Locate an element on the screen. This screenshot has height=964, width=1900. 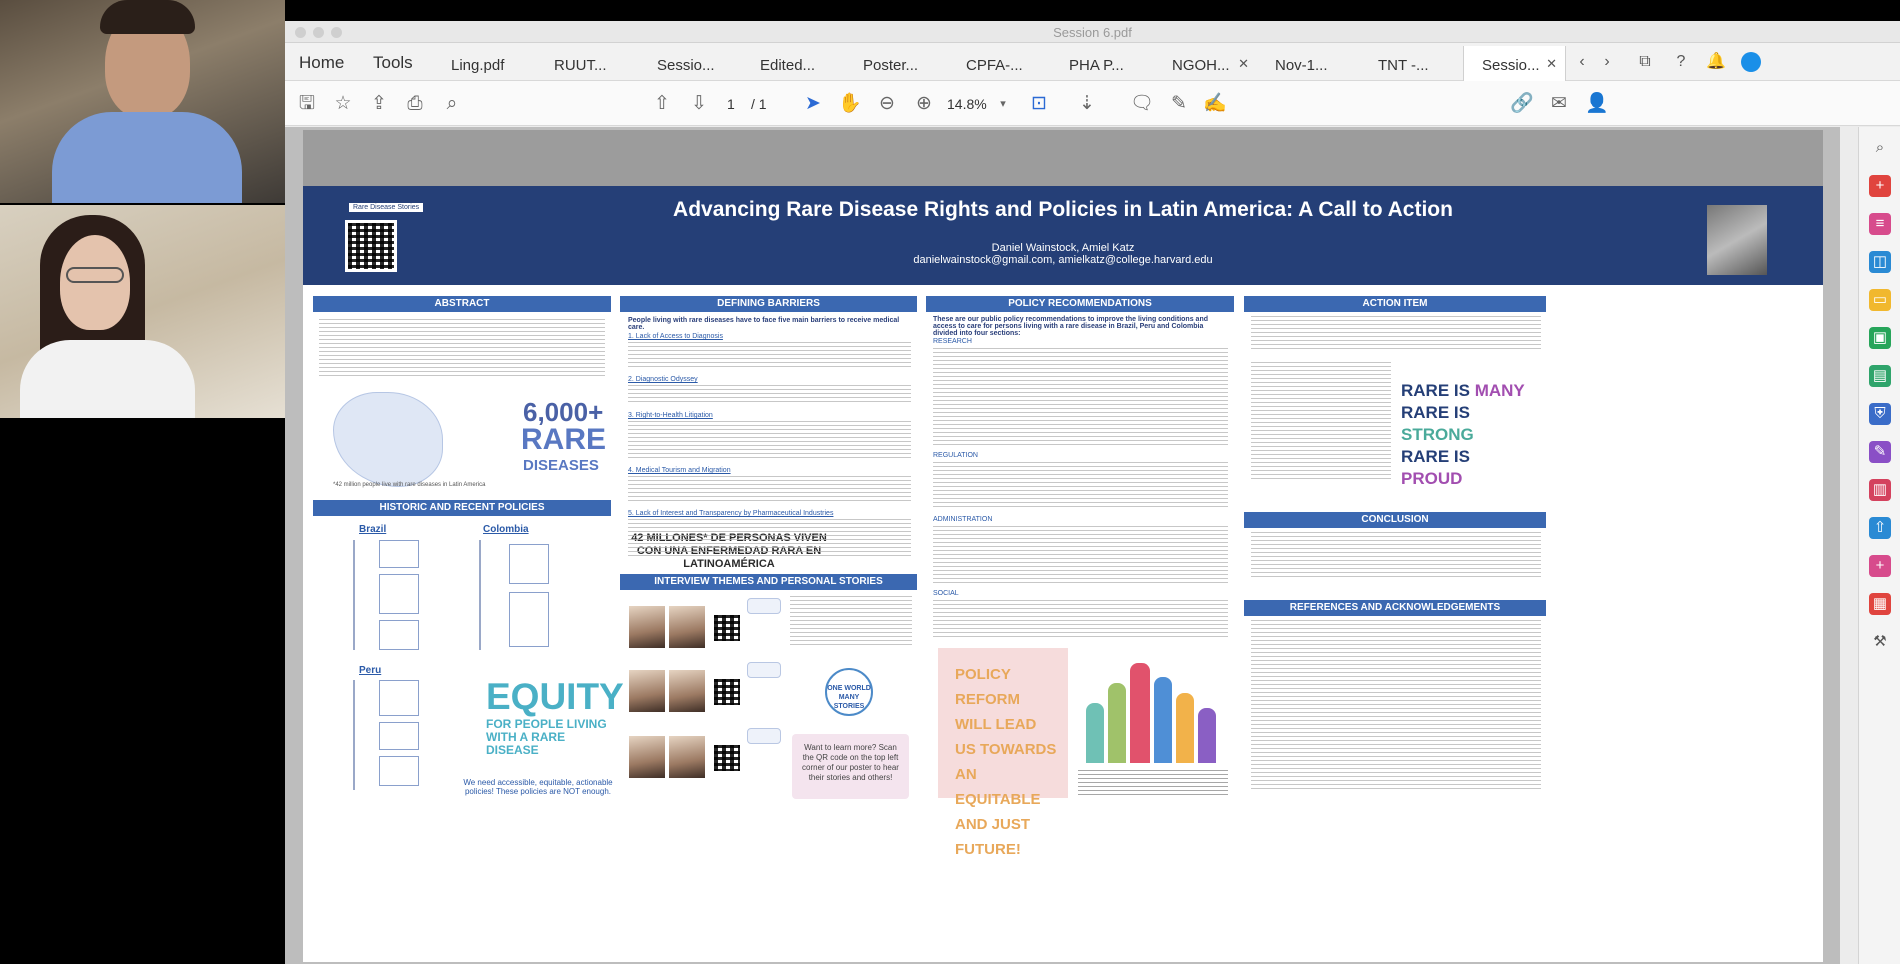
account-icon: 👤 is located at coordinates (1597, 104).